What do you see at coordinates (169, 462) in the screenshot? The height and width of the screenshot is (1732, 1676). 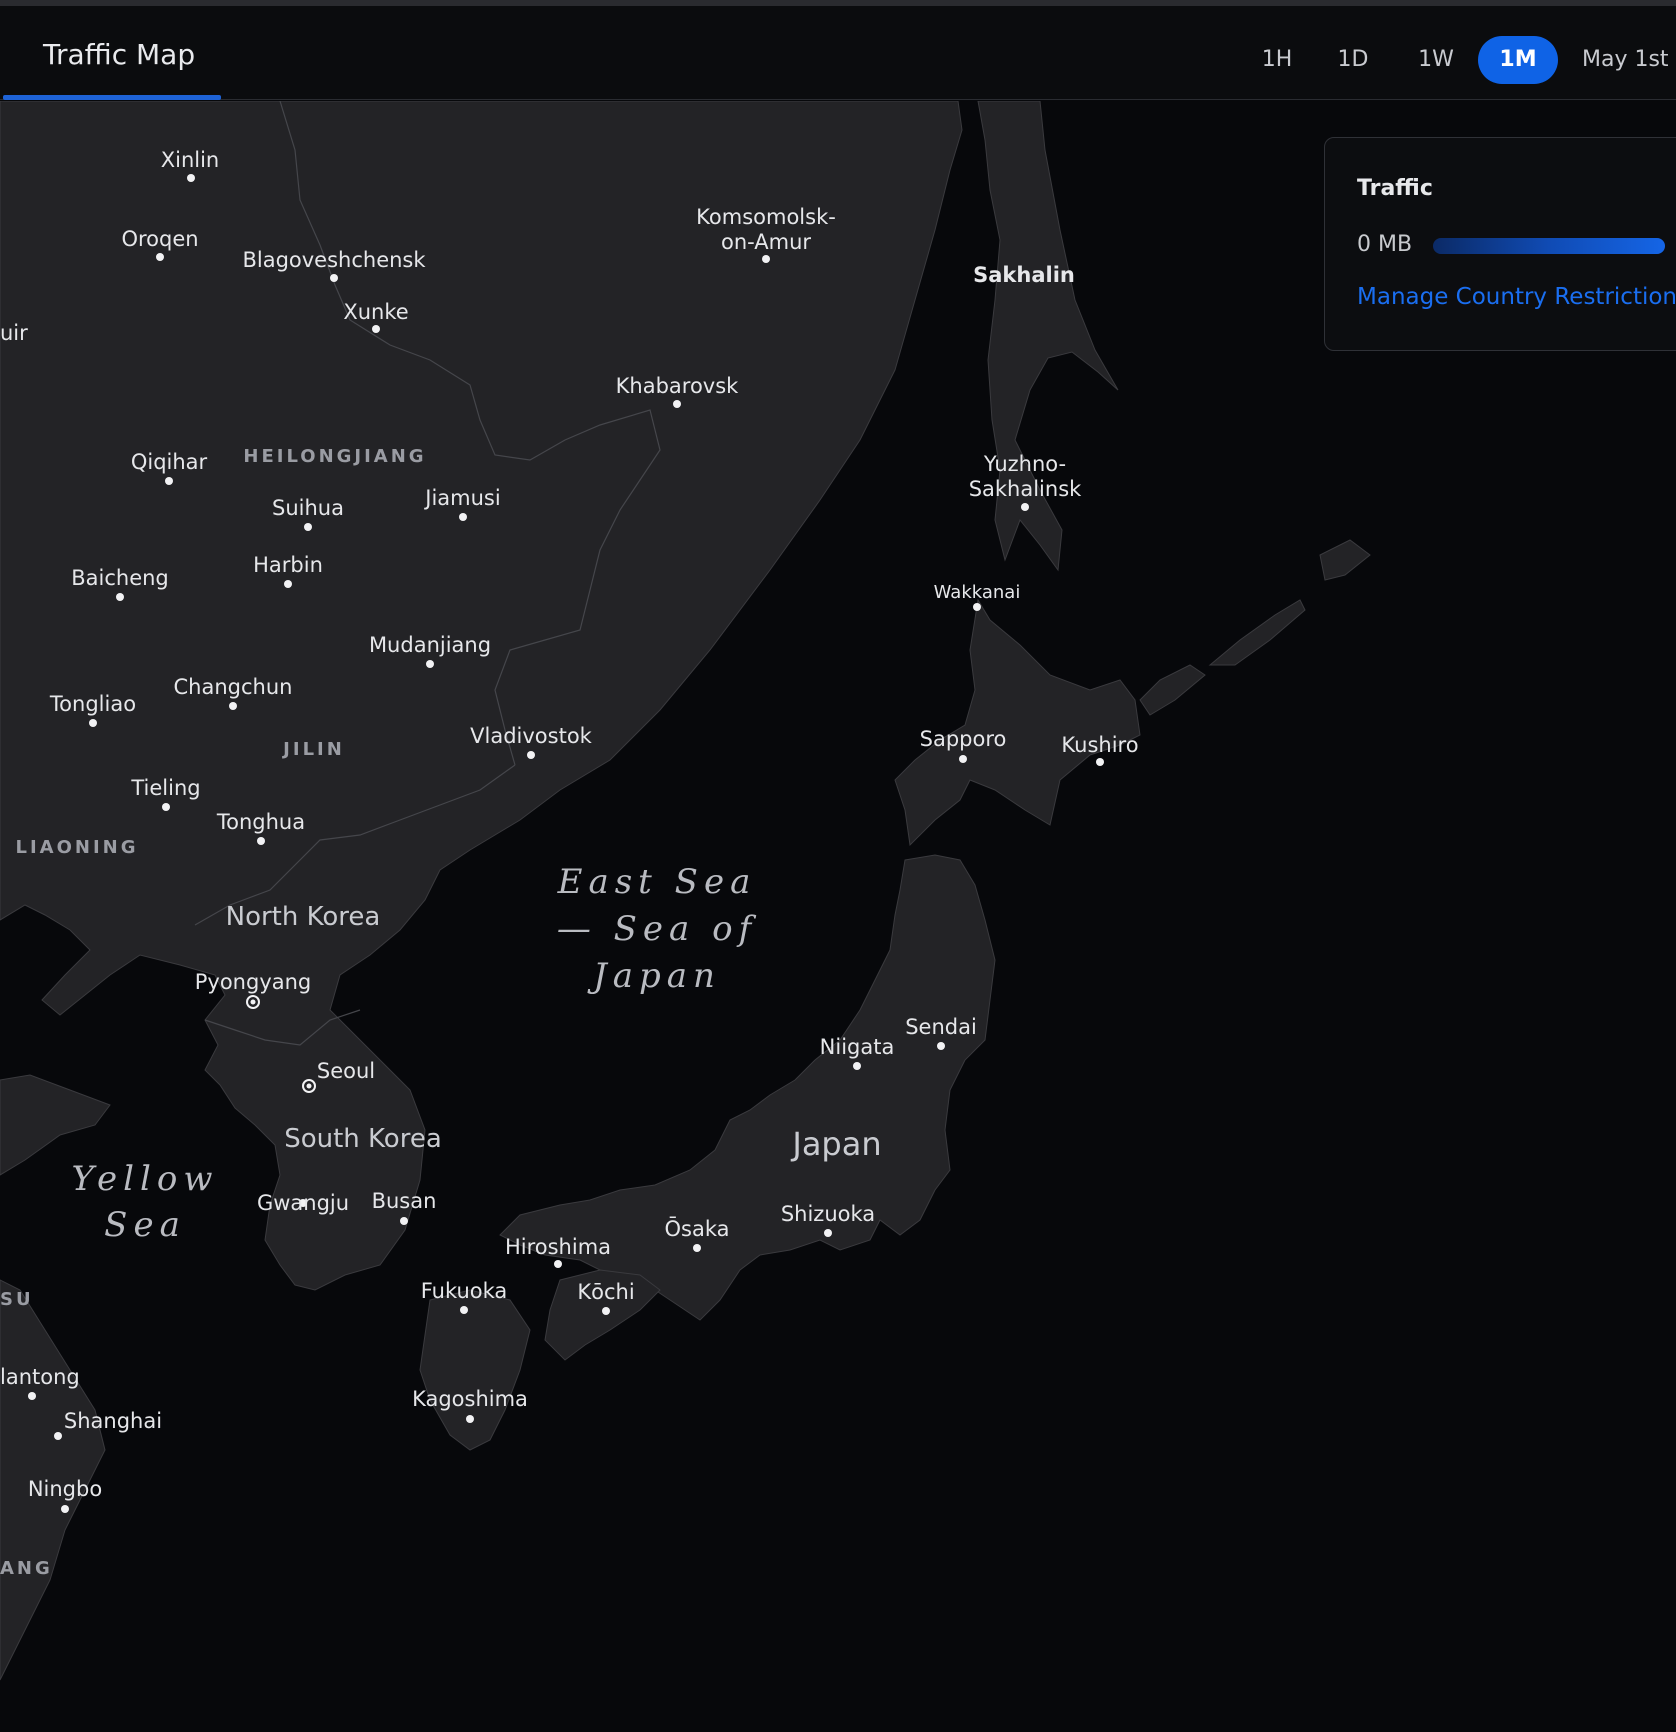 I see `city-qiqihar: Qiqihar` at bounding box center [169, 462].